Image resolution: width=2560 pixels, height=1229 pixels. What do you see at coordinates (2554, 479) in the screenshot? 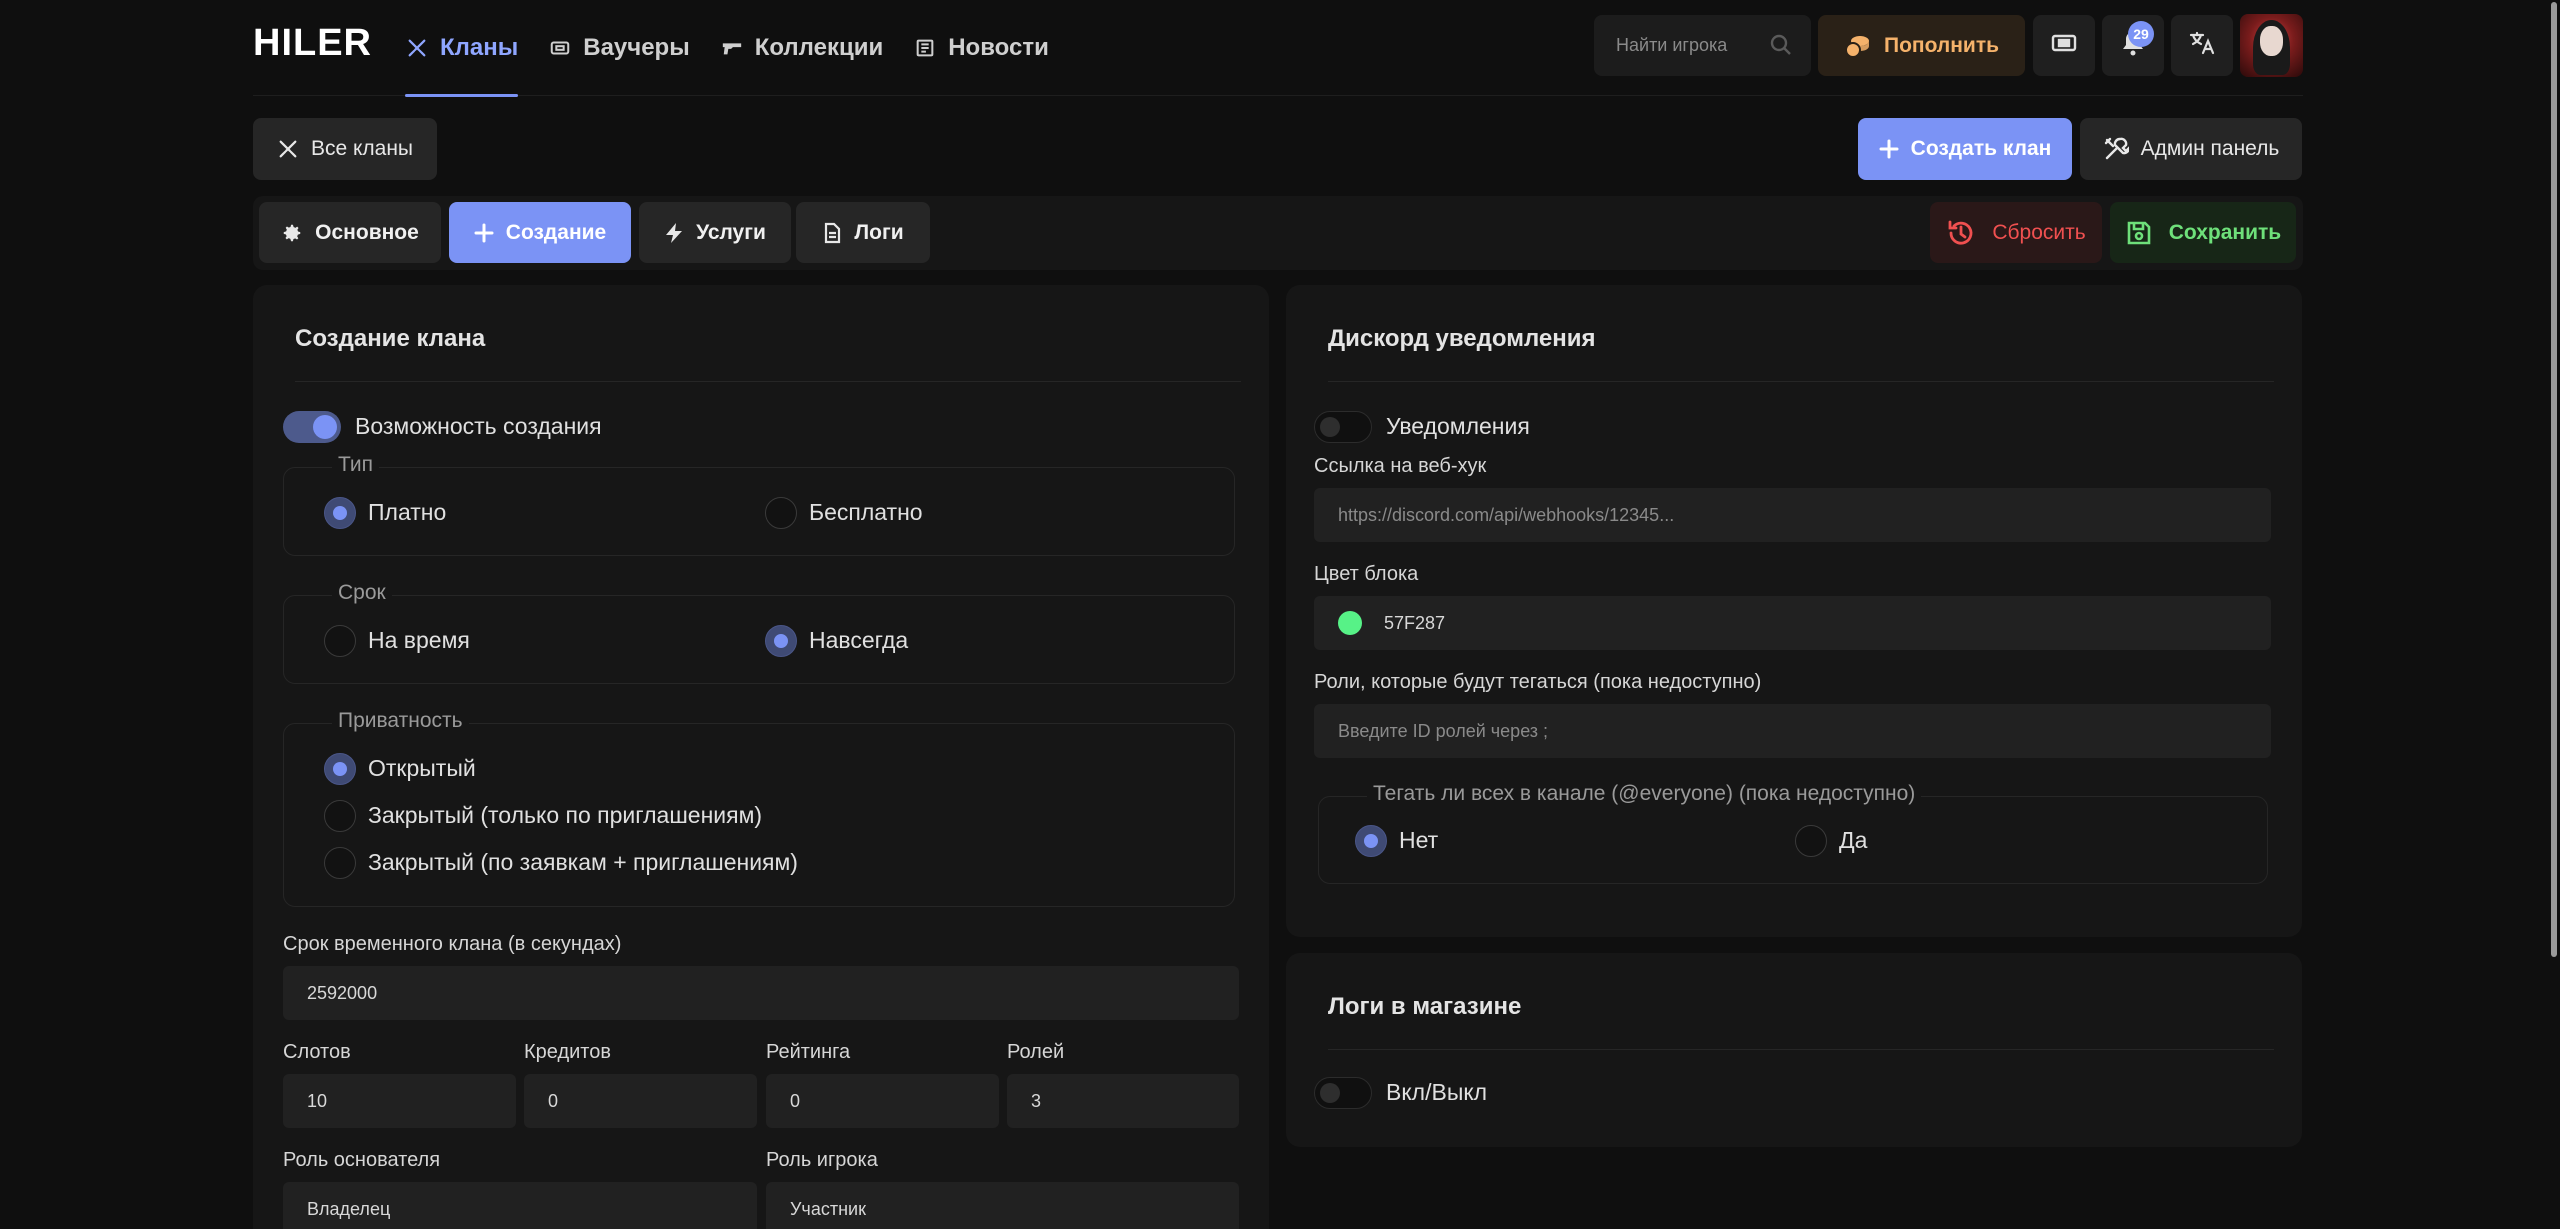
I see `scrollbar-thumb` at bounding box center [2554, 479].